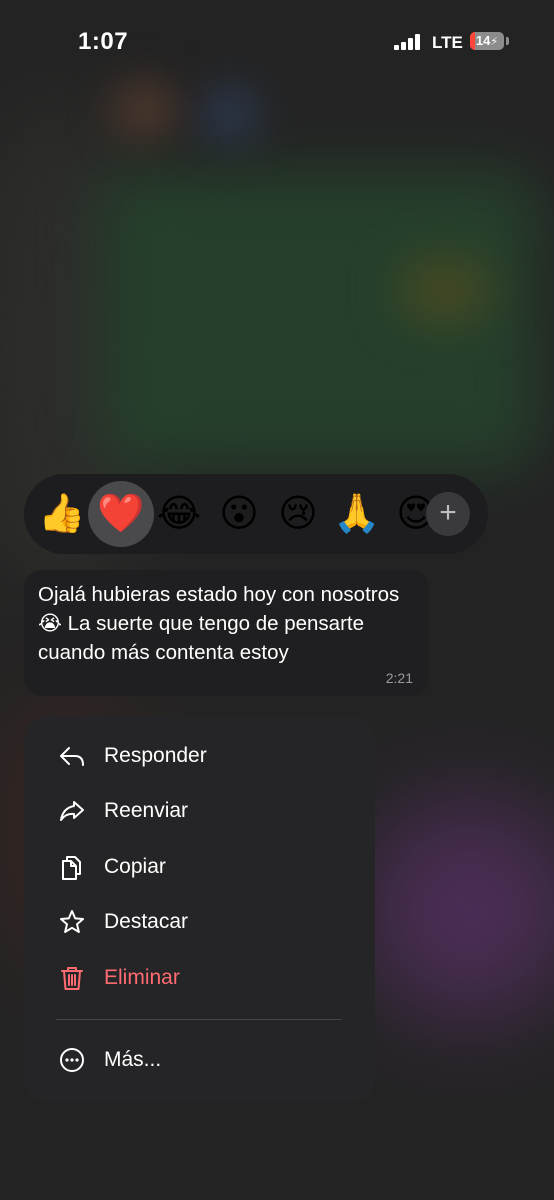 Image resolution: width=554 pixels, height=1200 pixels. What do you see at coordinates (146, 921) in the screenshot?
I see `menu-item-label: Destacar` at bounding box center [146, 921].